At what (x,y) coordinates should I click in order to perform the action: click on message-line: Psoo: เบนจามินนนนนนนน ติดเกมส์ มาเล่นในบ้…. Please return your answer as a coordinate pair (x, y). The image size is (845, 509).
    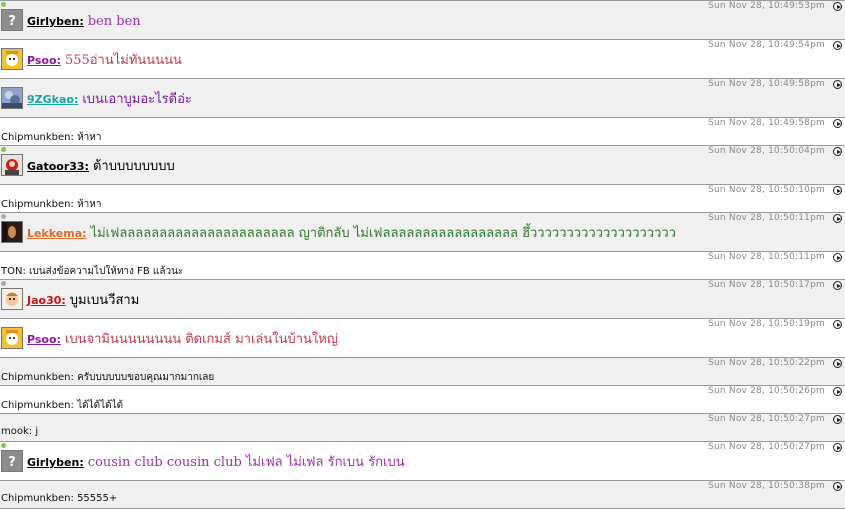
    Looking at the image, I should click on (182, 338).